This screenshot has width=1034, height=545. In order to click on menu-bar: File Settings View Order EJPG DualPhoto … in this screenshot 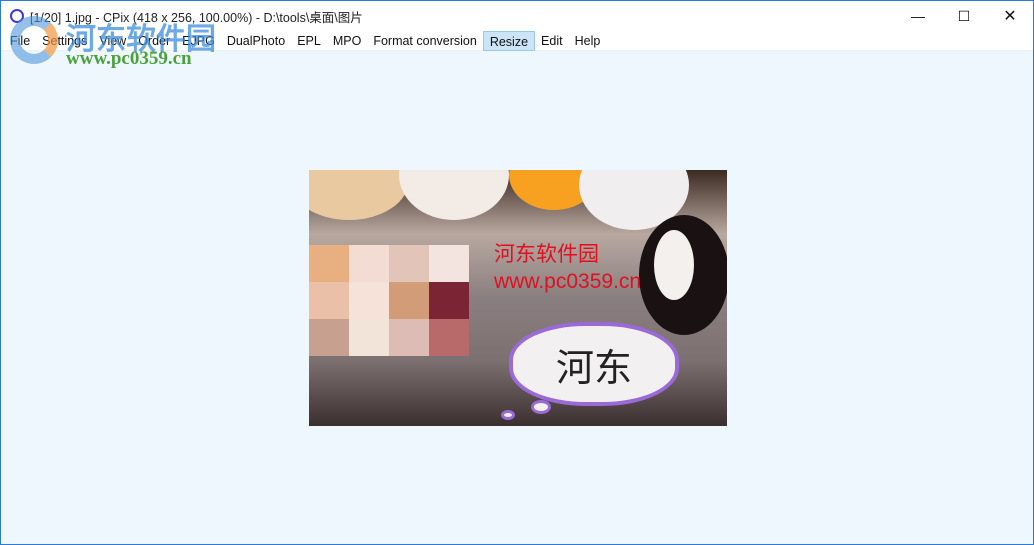, I will do `click(517, 40)`.